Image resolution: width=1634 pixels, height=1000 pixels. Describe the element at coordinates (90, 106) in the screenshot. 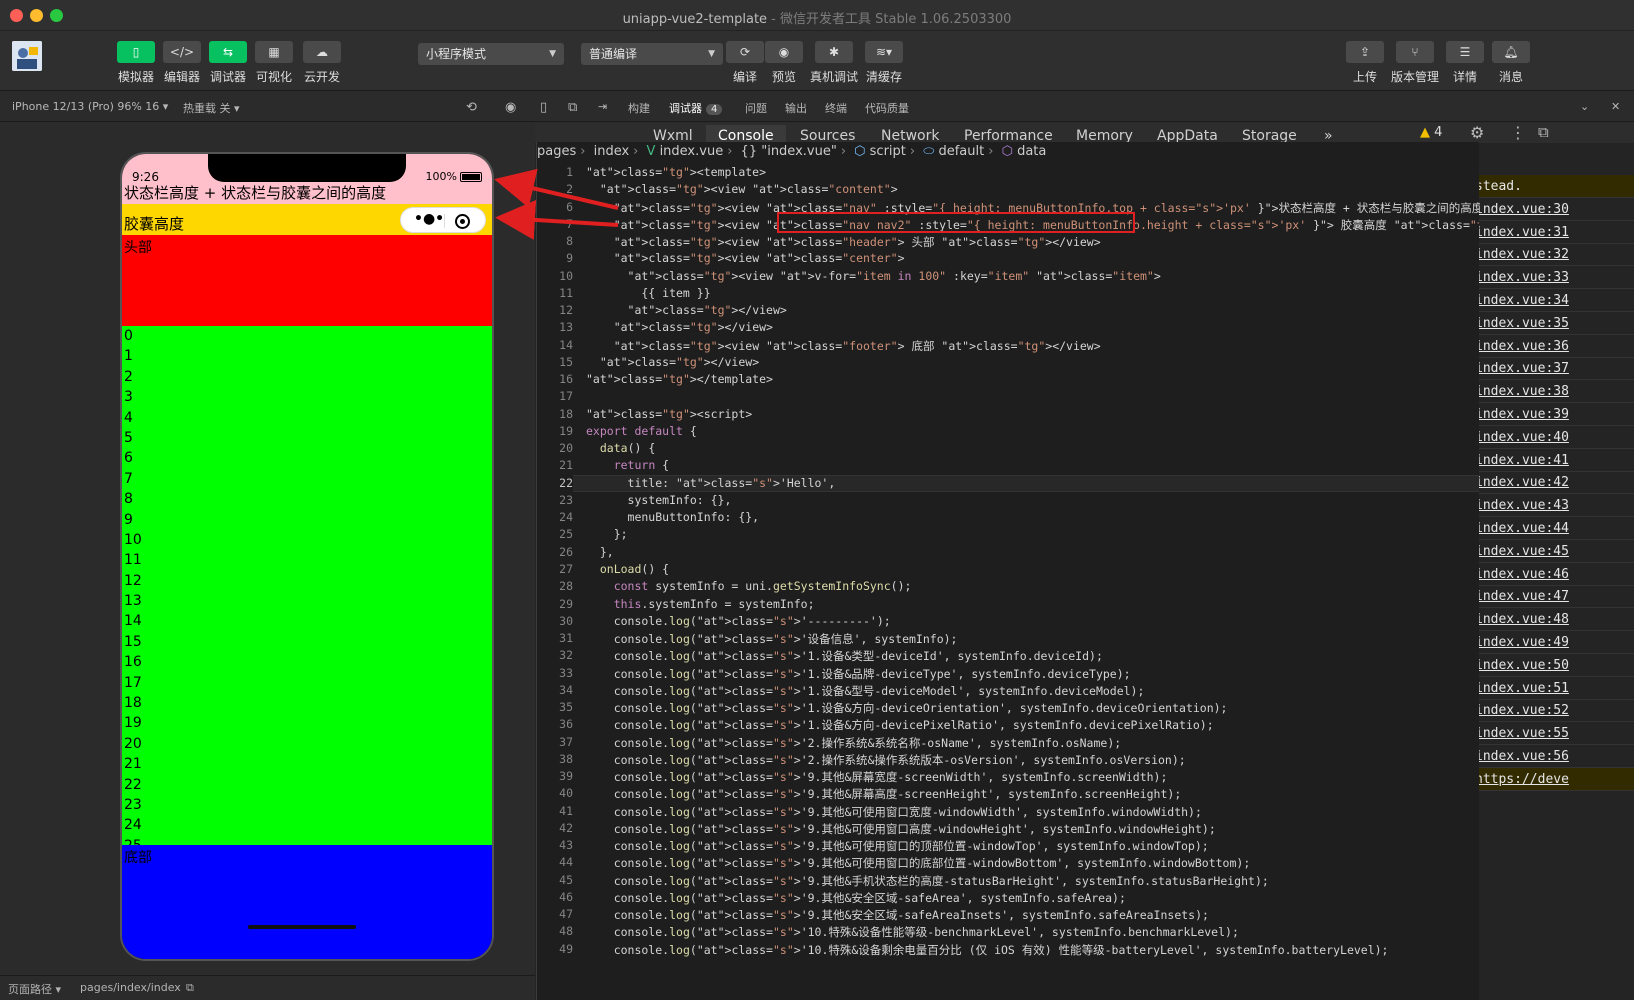

I see `device-select: iPhone 12/13 (Pro) 96% 16 ▾` at that location.